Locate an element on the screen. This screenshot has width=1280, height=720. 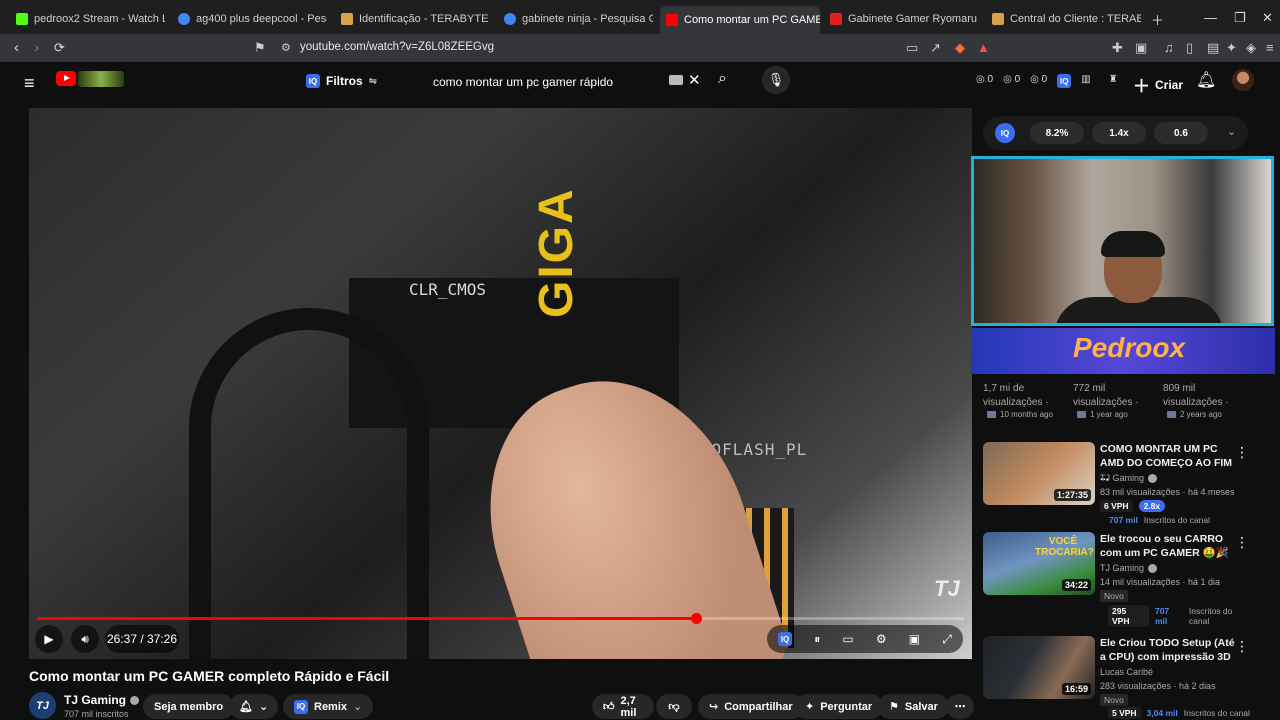
clear-search-icon: ✕ is located at coordinates (694, 80).